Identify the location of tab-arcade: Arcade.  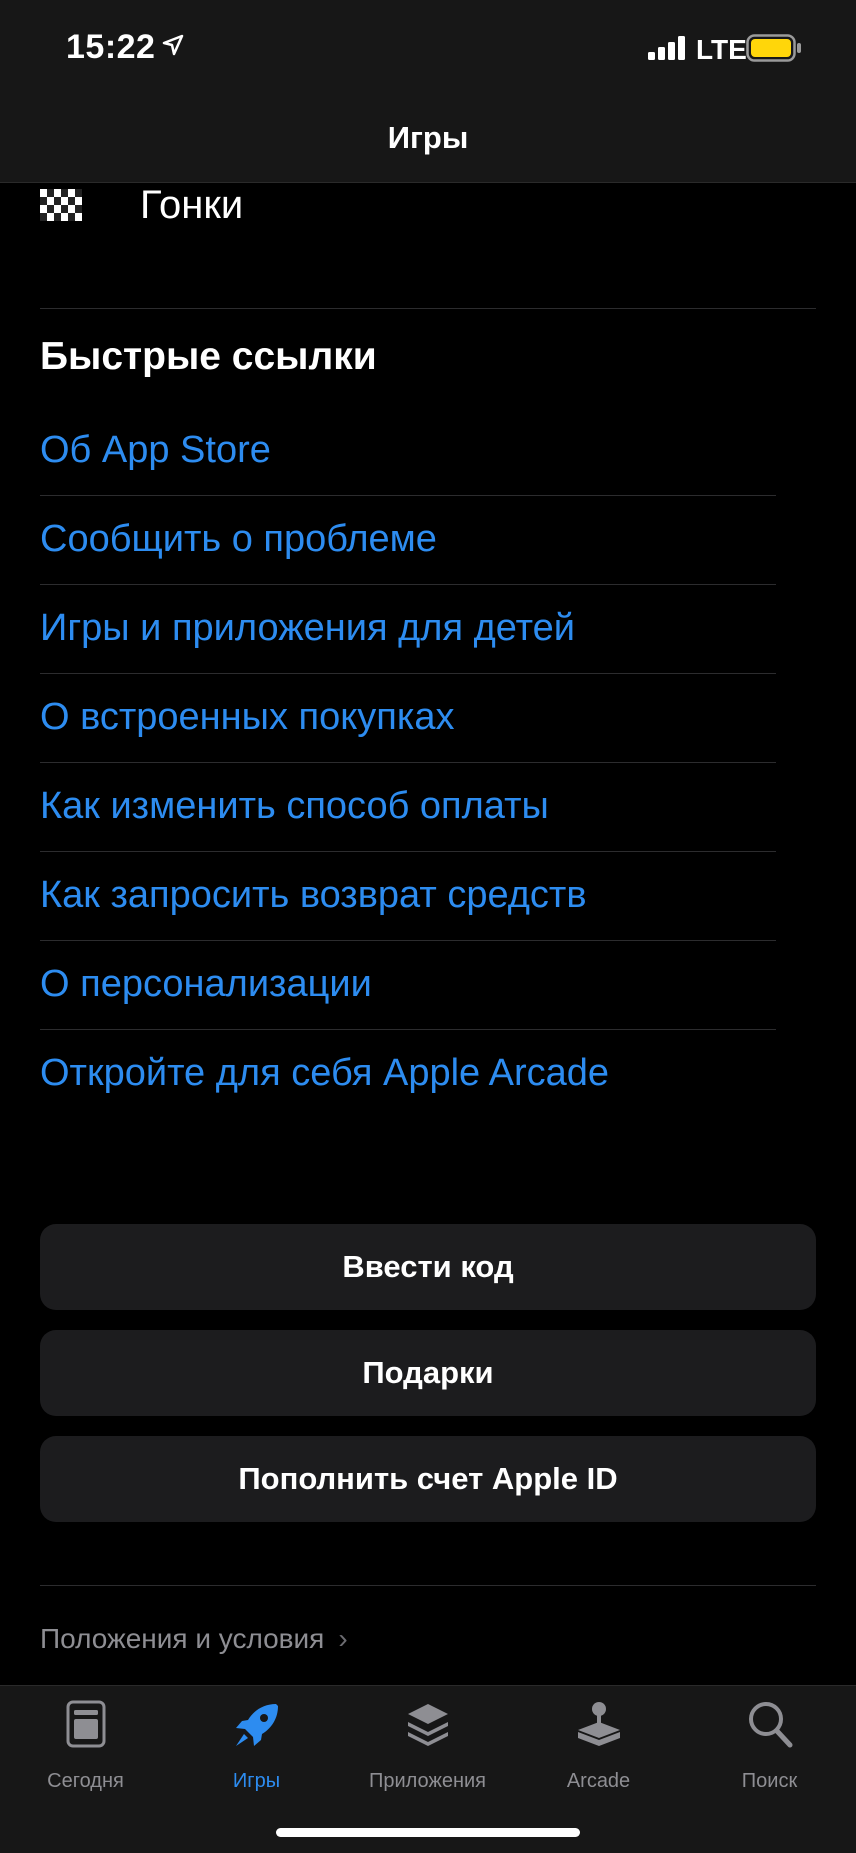
(598, 1746).